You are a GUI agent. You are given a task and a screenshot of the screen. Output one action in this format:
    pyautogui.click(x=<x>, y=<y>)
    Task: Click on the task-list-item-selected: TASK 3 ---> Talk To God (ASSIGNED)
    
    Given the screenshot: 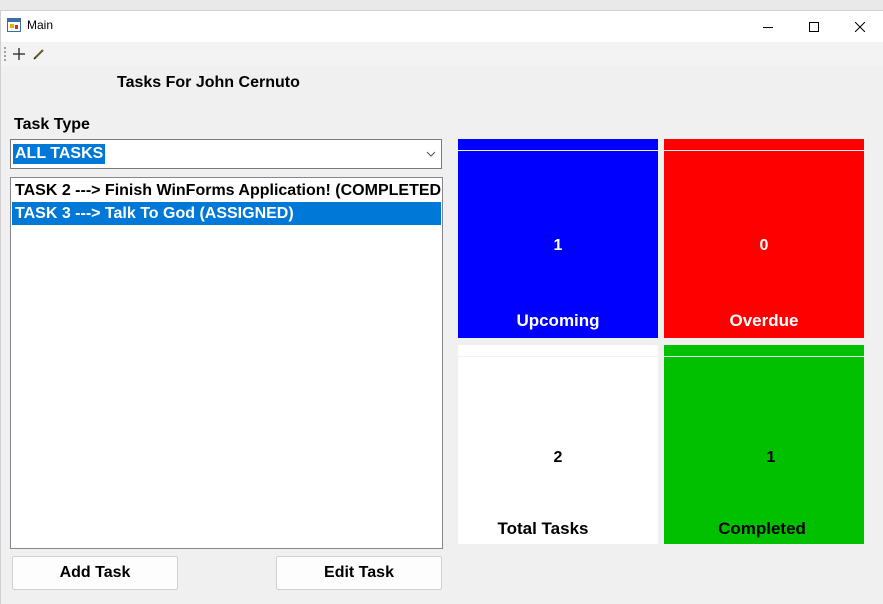 What is the action you would take?
    pyautogui.click(x=226, y=213)
    